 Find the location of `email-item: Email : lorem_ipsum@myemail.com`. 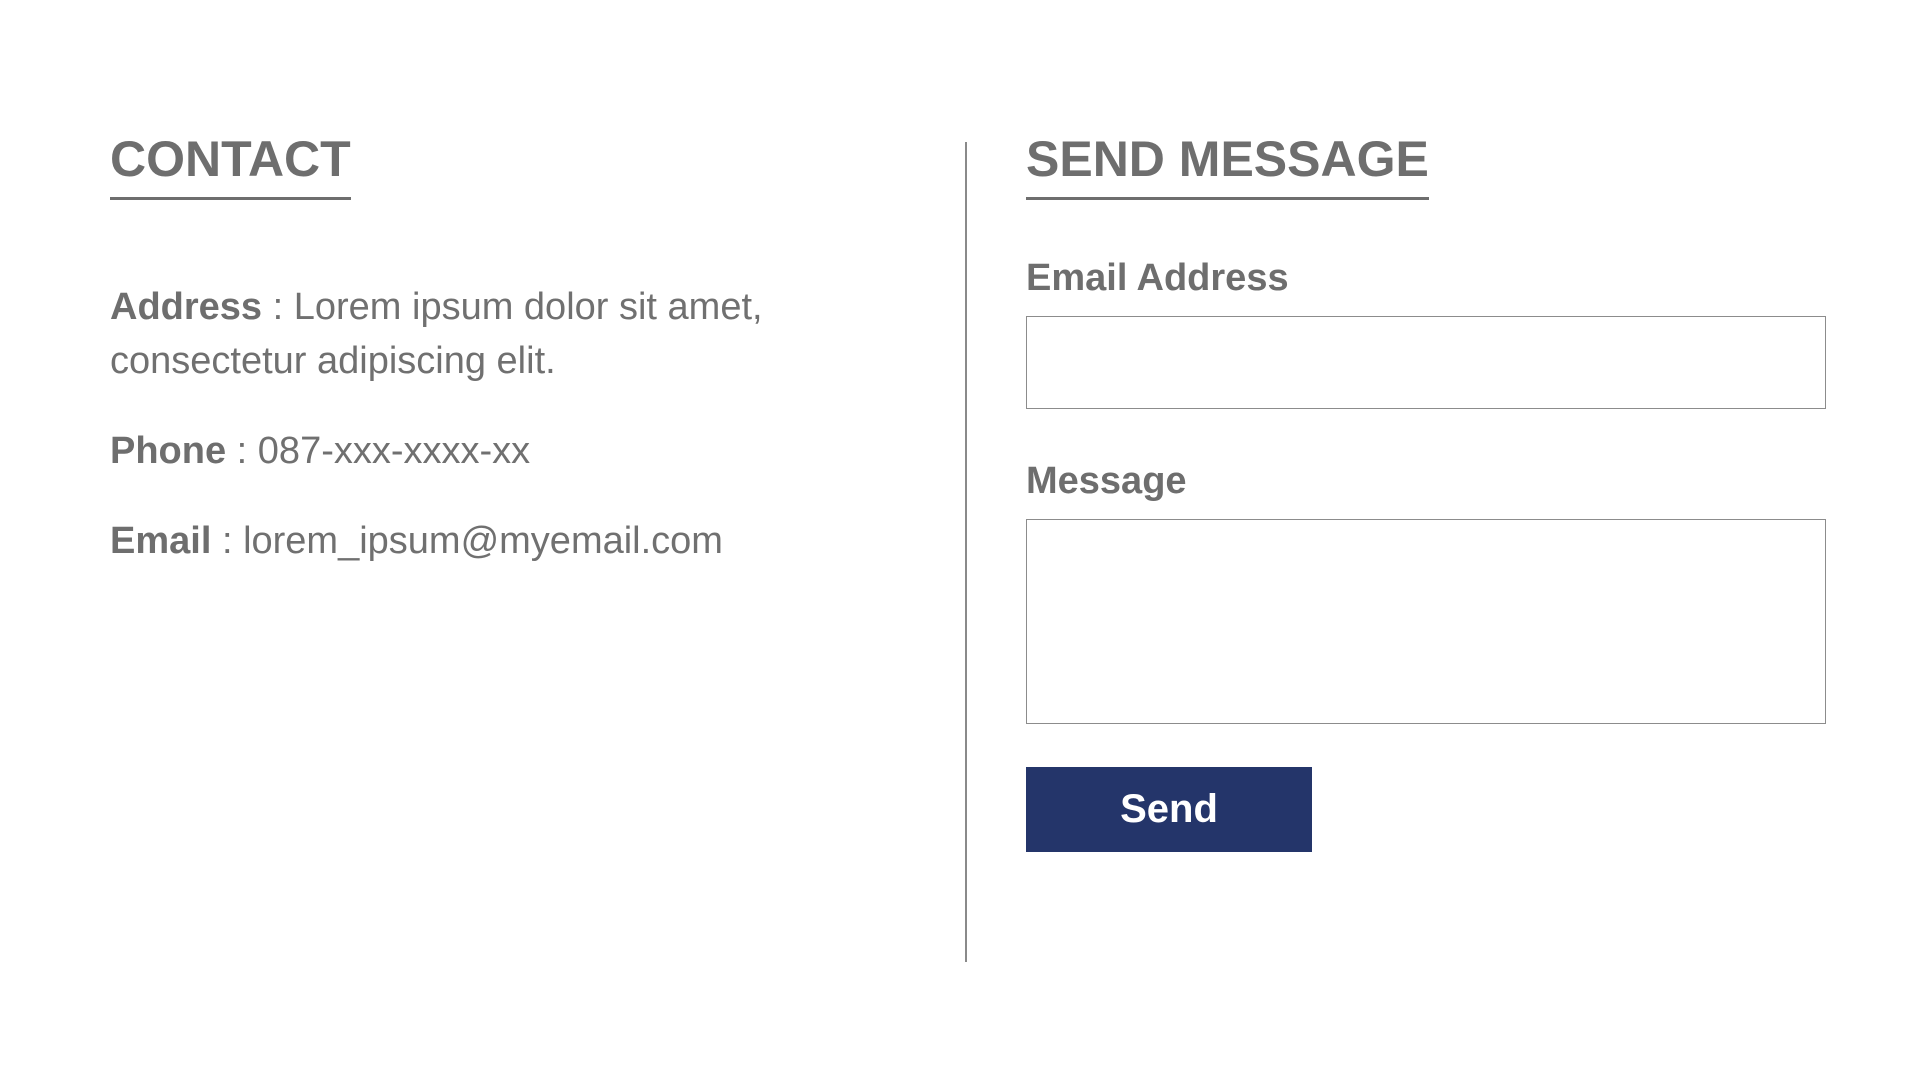

email-item: Email : lorem_ipsum@myemail.com is located at coordinates (490, 541).